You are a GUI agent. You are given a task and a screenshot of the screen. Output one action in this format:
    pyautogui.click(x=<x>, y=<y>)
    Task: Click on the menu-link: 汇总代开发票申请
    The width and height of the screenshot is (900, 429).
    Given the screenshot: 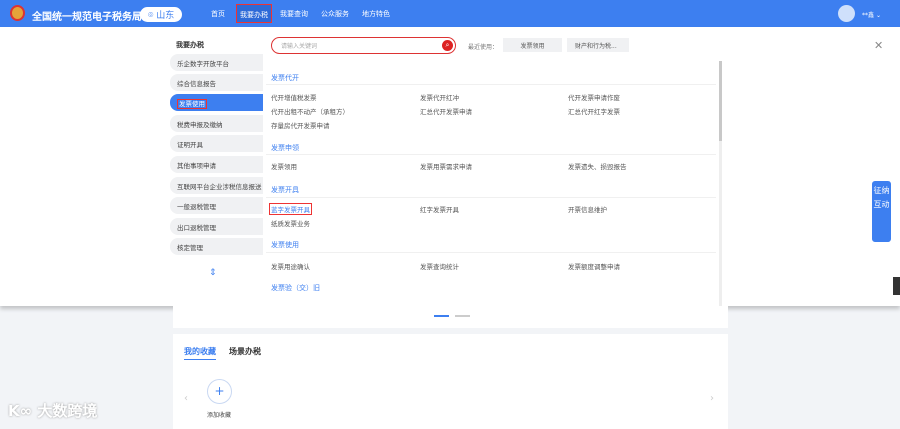 What is the action you would take?
    pyautogui.click(x=446, y=111)
    